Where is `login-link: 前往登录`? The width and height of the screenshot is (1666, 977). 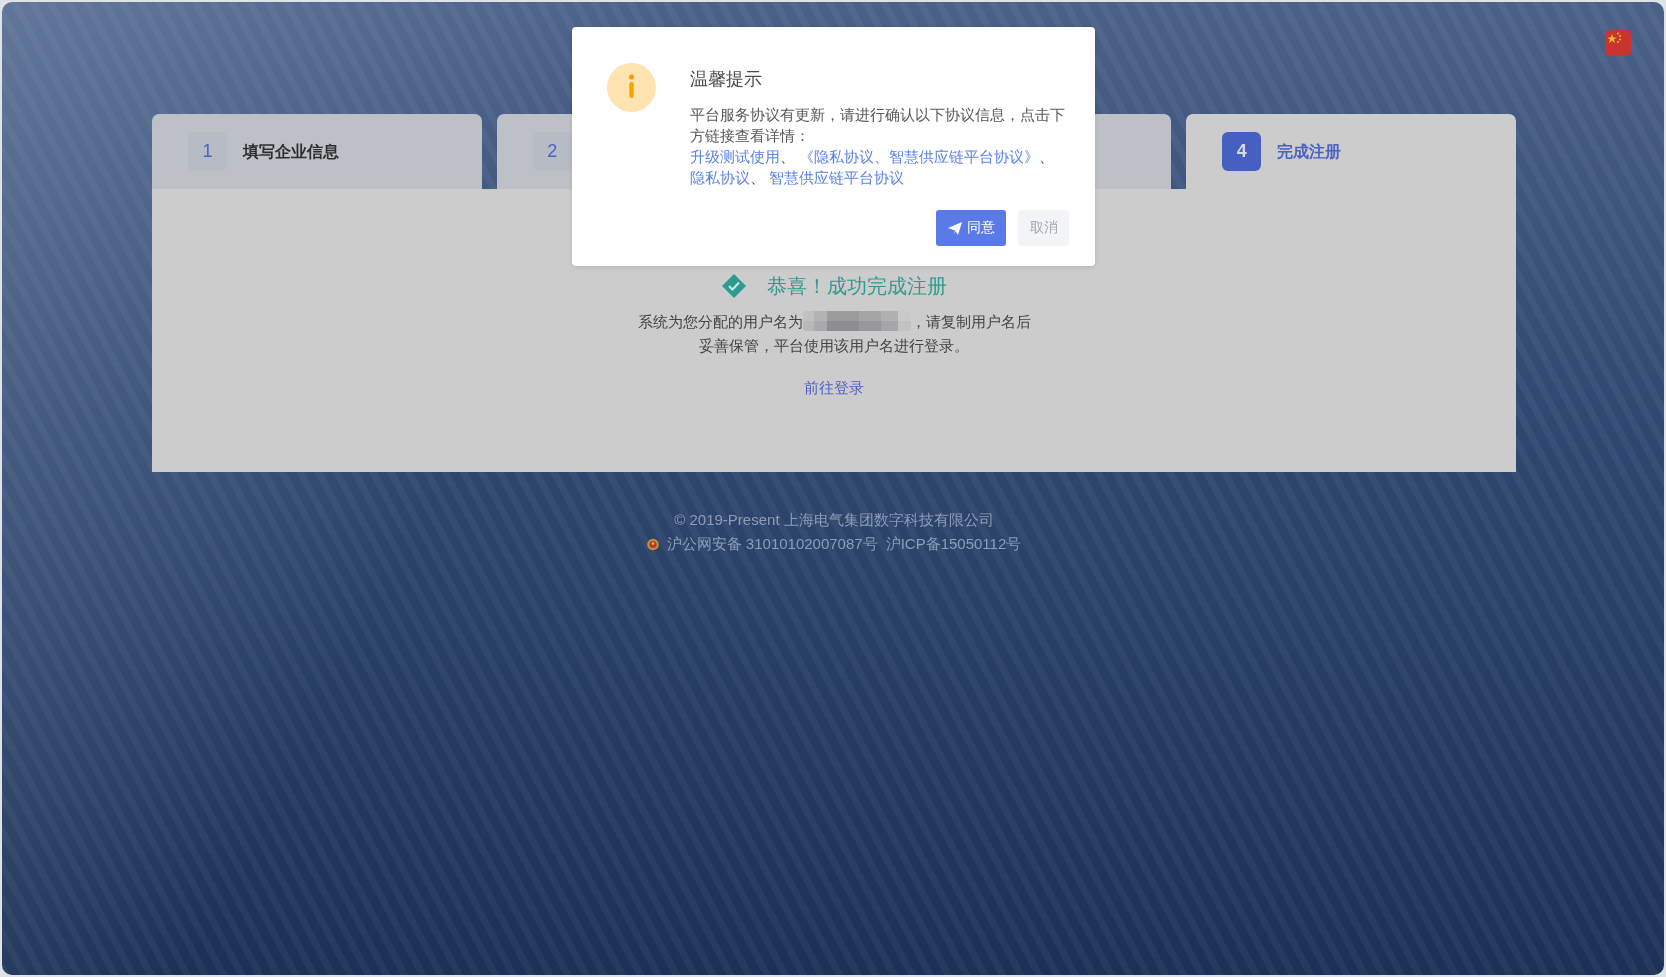
login-link: 前往登录 is located at coordinates (834, 388).